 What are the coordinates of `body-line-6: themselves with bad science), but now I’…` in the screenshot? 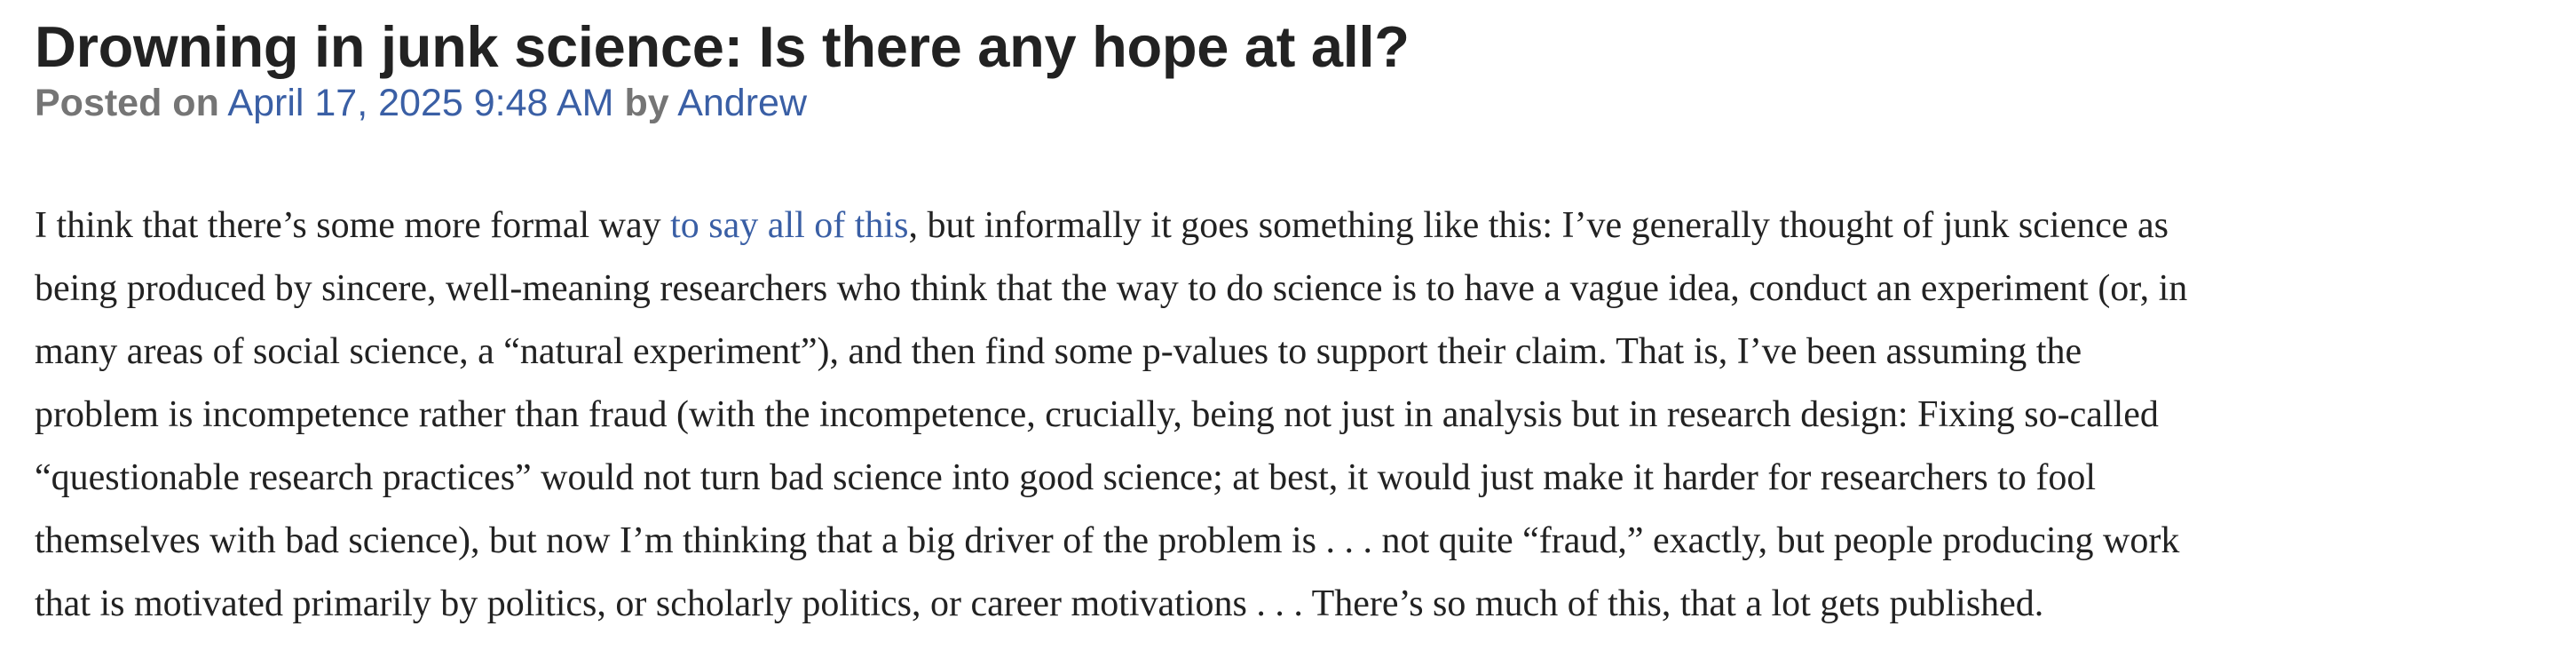 It's located at (1107, 540).